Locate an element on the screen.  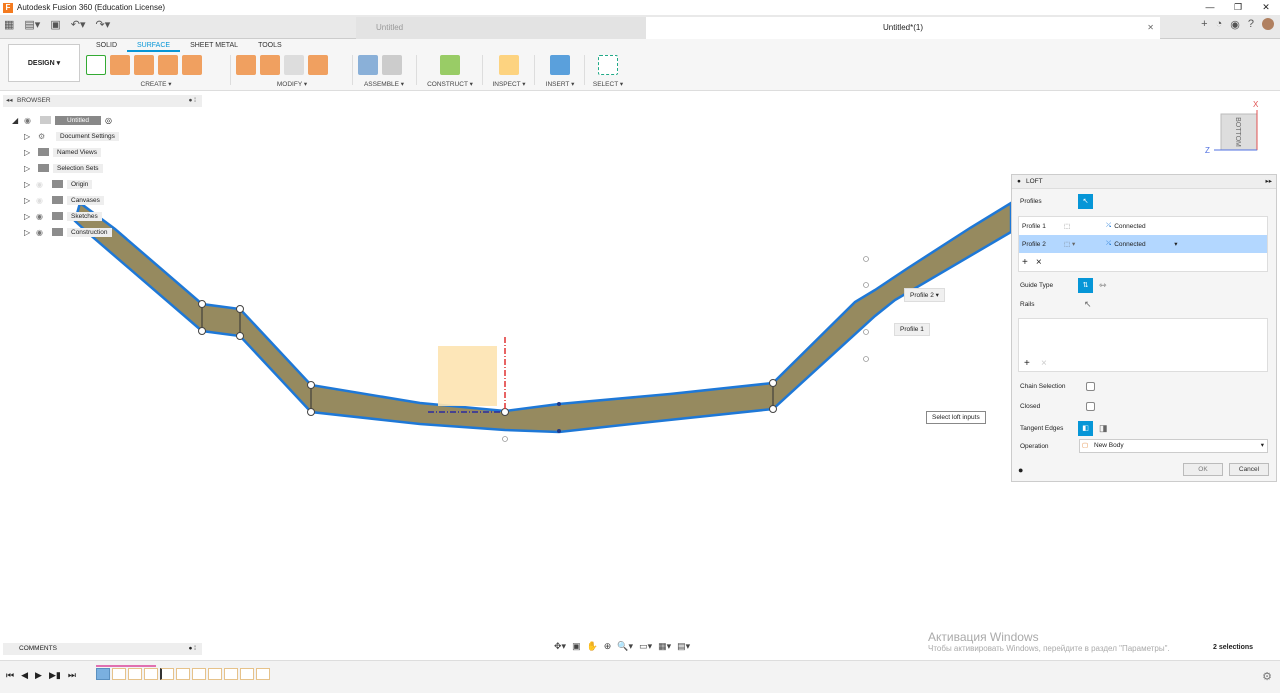
trim-icon is located at coordinates (294, 65).